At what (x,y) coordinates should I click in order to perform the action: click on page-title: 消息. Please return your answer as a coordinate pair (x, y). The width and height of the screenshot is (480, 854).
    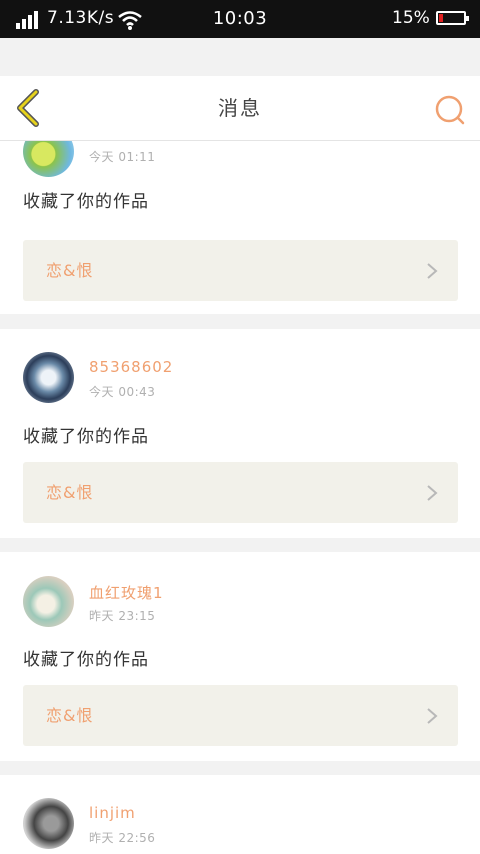
    Looking at the image, I should click on (240, 108).